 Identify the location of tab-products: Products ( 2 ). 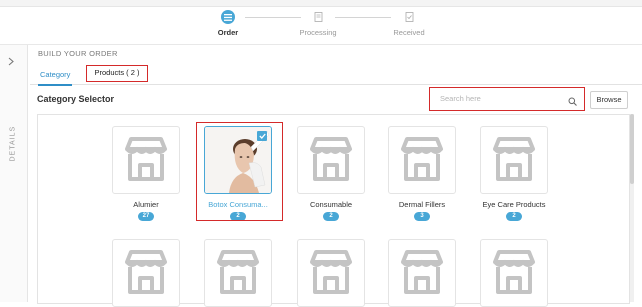
(117, 73).